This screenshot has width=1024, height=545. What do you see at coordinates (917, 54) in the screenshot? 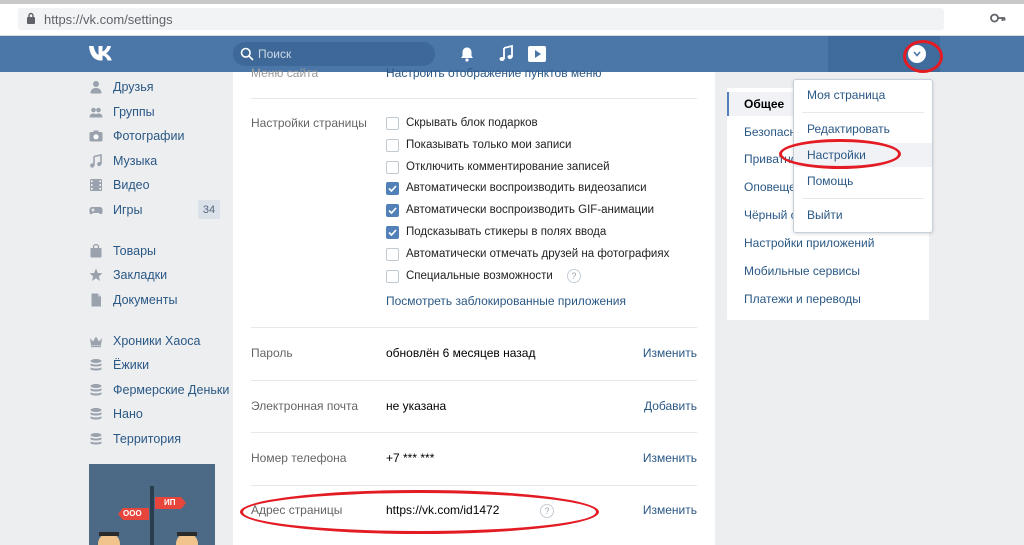
I see `chevron-down-icon` at bounding box center [917, 54].